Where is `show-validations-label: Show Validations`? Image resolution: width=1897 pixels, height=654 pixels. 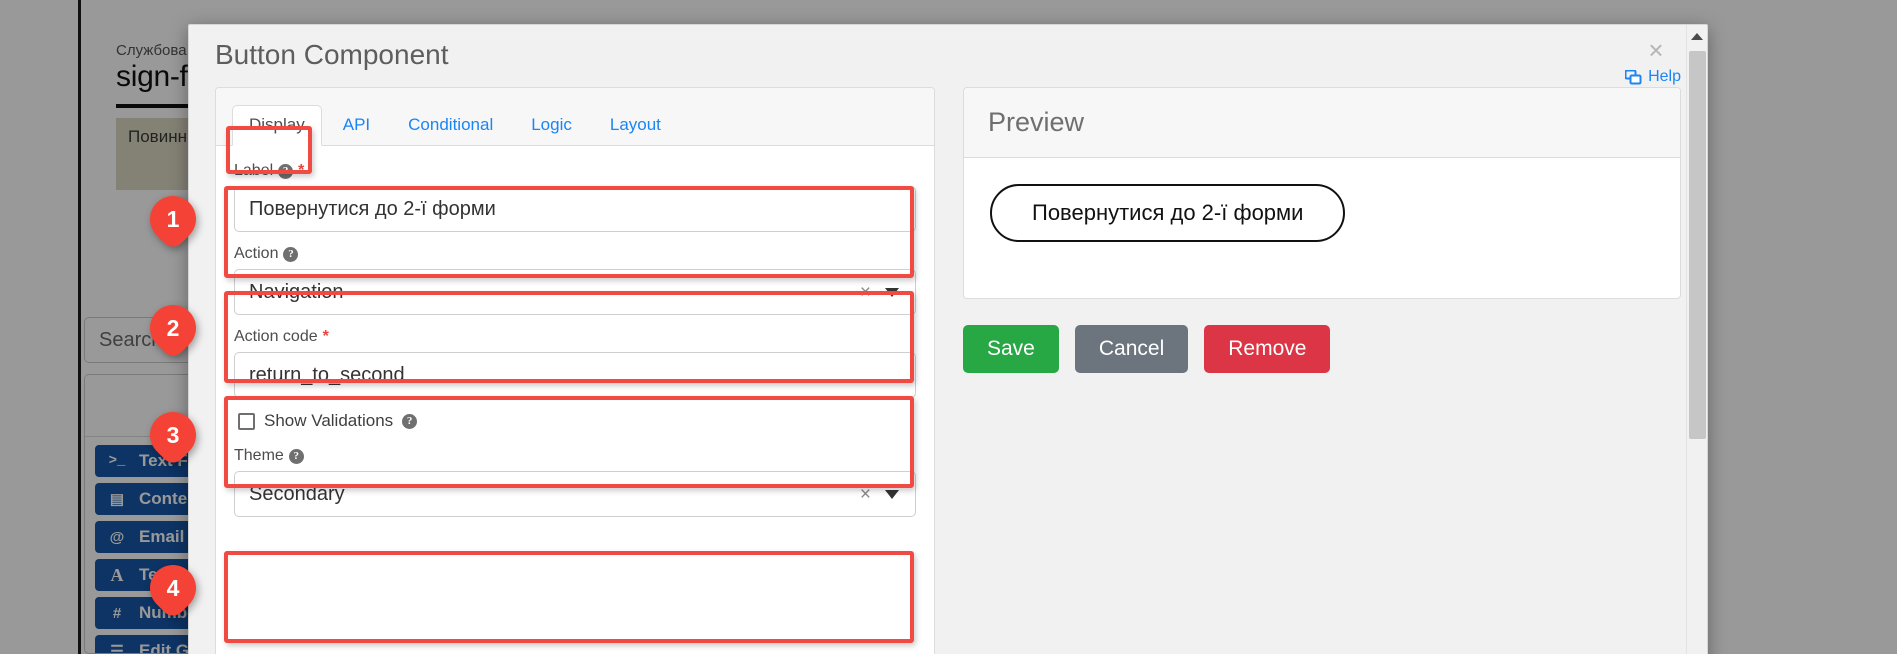
show-validations-label: Show Validations is located at coordinates (329, 420).